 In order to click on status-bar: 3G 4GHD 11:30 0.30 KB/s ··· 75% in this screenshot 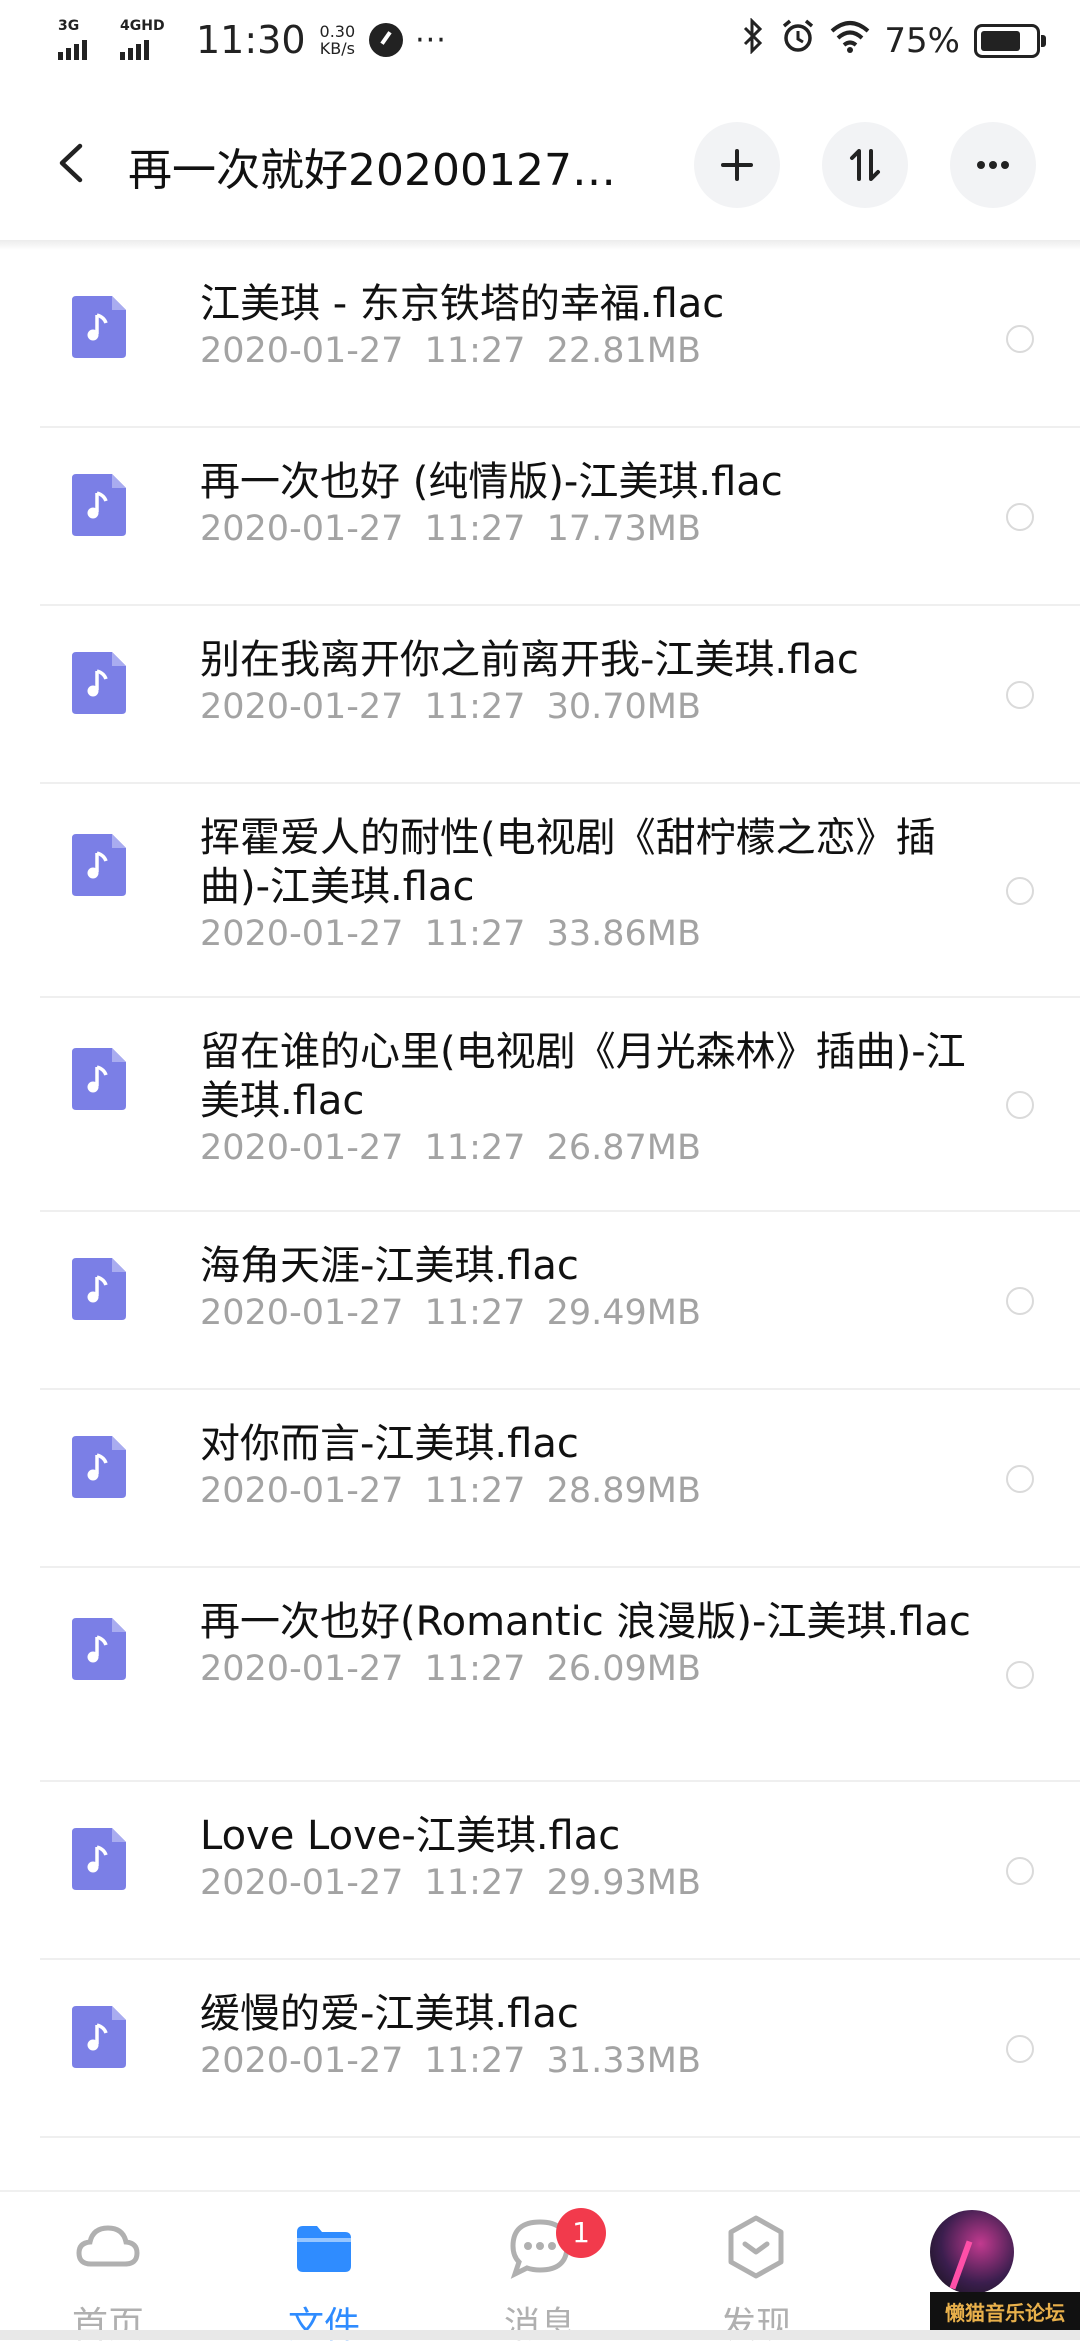, I will do `click(540, 40)`.